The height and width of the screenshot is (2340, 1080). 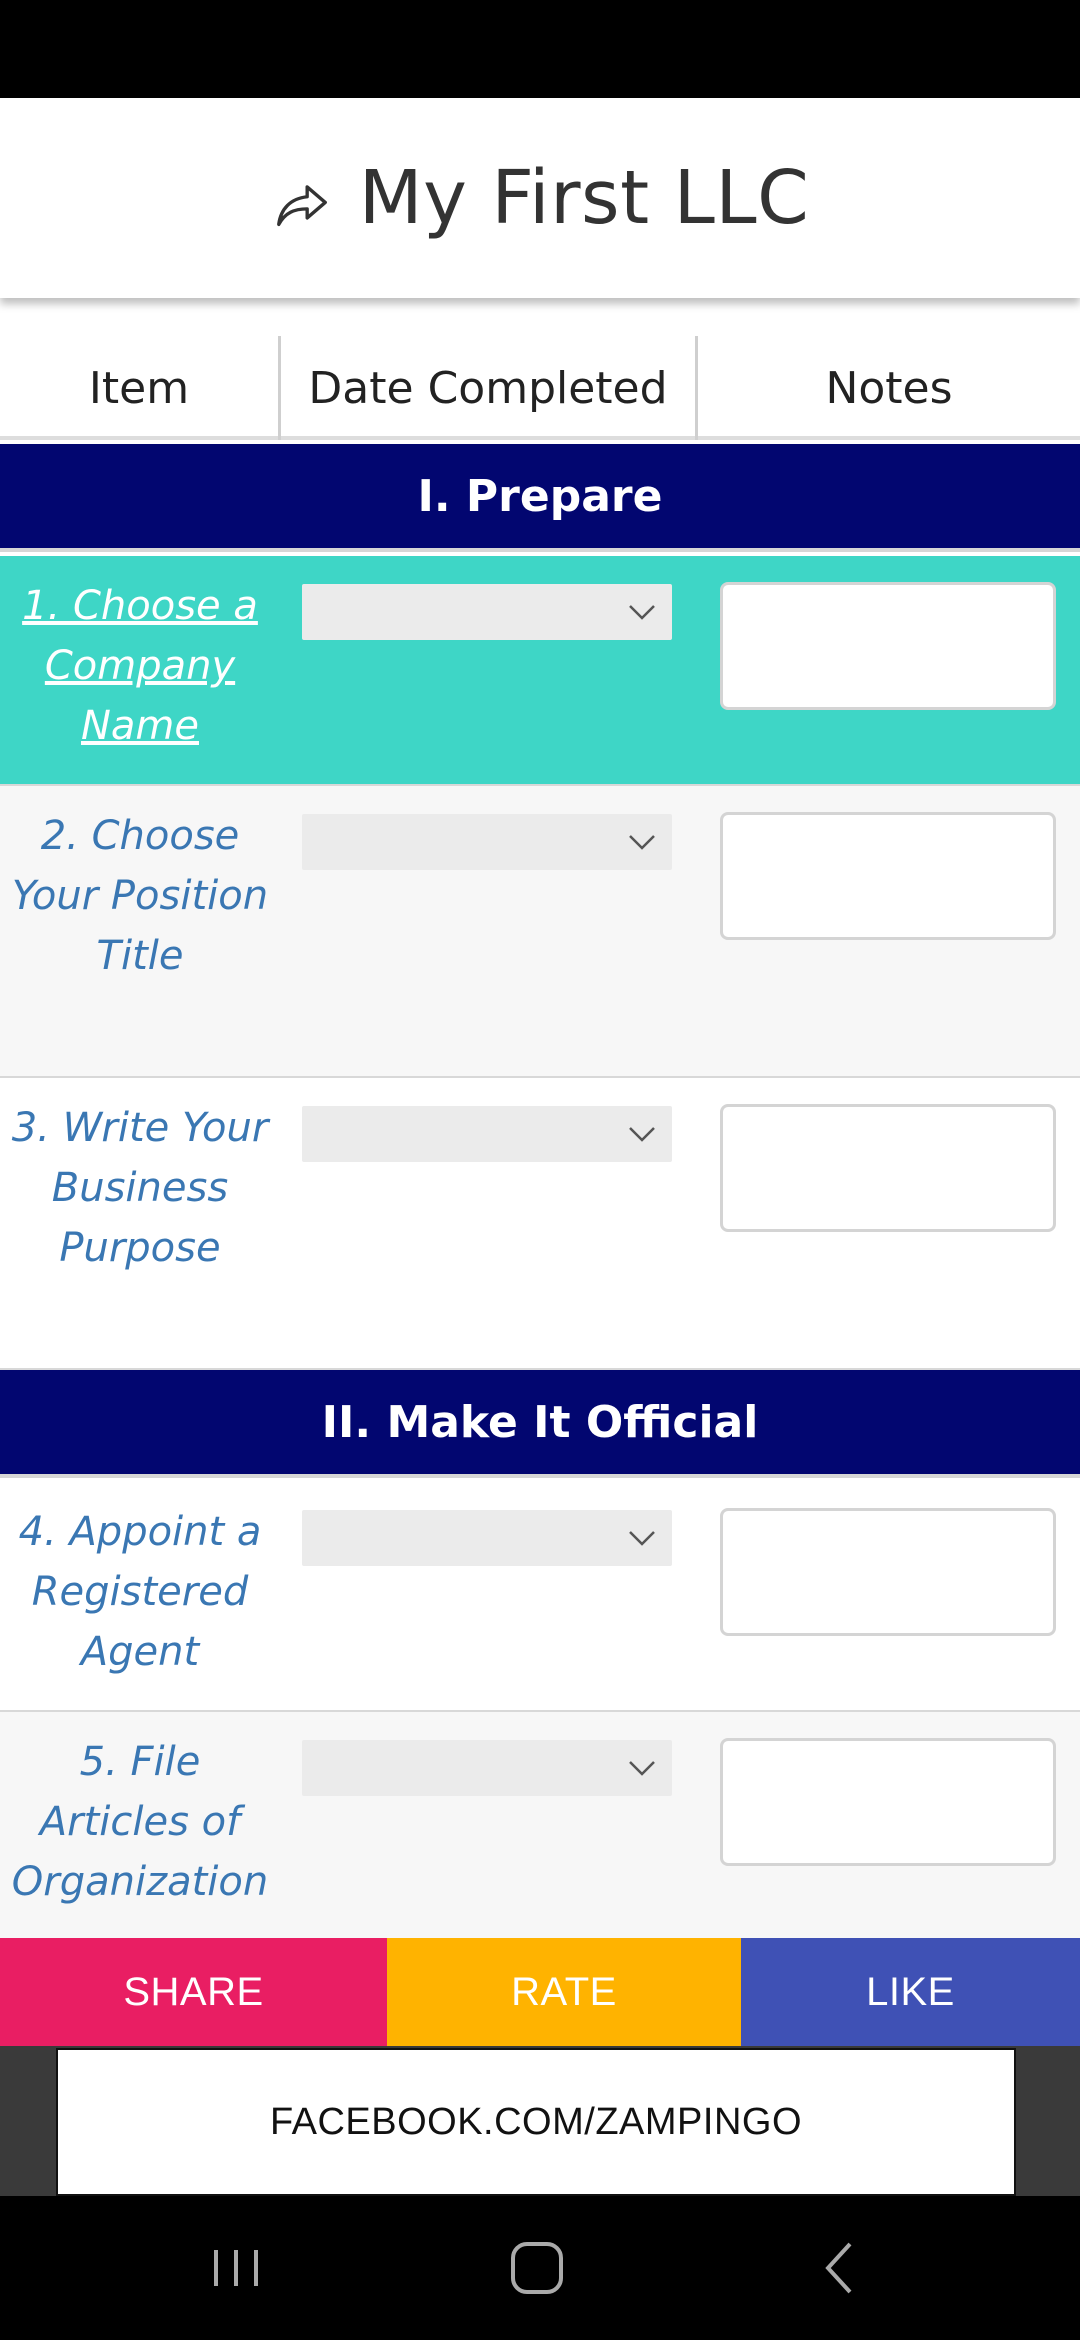 I want to click on item-link-write-business-purpose: 3. Write Your Business Purpose, so click(x=140, y=1188).